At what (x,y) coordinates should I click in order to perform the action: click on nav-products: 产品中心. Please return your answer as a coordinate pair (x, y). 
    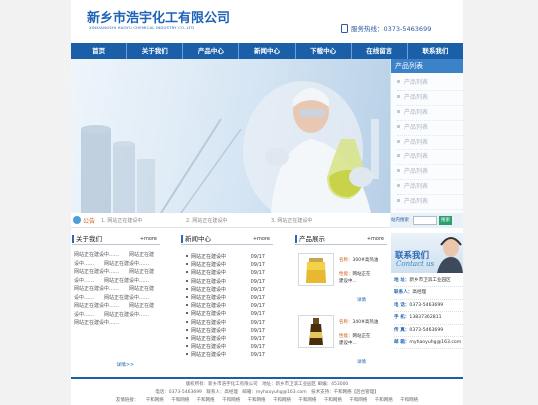
    Looking at the image, I should click on (210, 51).